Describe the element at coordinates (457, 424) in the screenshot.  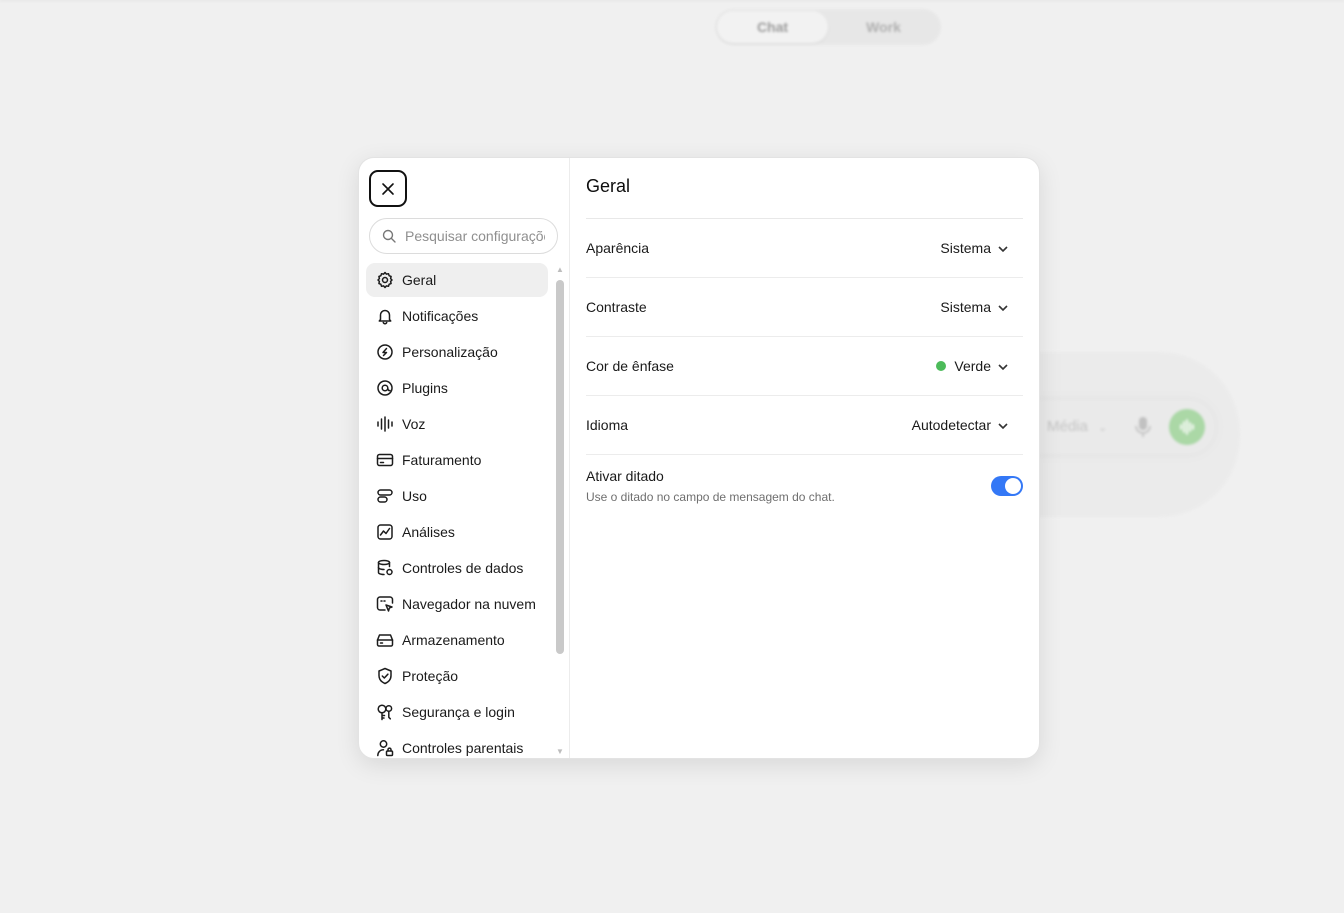
I see `sidebar-item-voz: Voz` at that location.